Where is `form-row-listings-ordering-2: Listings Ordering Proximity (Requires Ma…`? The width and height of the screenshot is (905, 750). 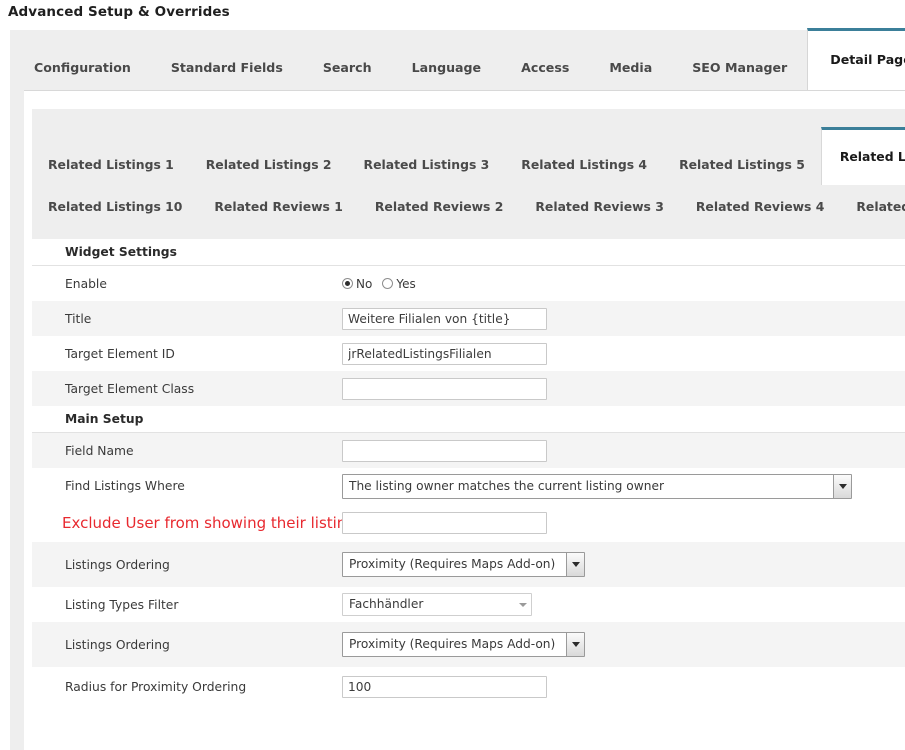 form-row-listings-ordering-2: Listings Ordering Proximity (Requires Ma… is located at coordinates (468, 644).